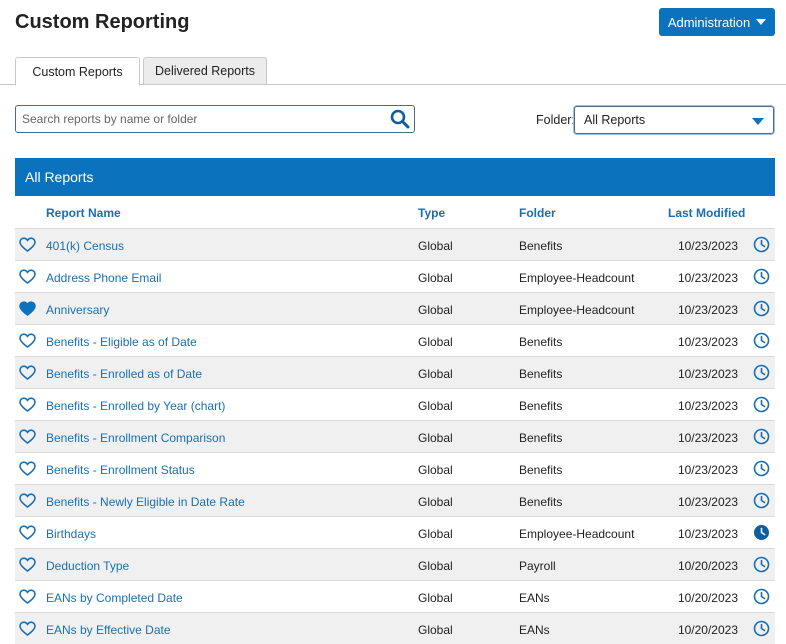  Describe the element at coordinates (145, 502) in the screenshot. I see `report-name-link: Benefits - Newly Eligible in Date Rate` at that location.